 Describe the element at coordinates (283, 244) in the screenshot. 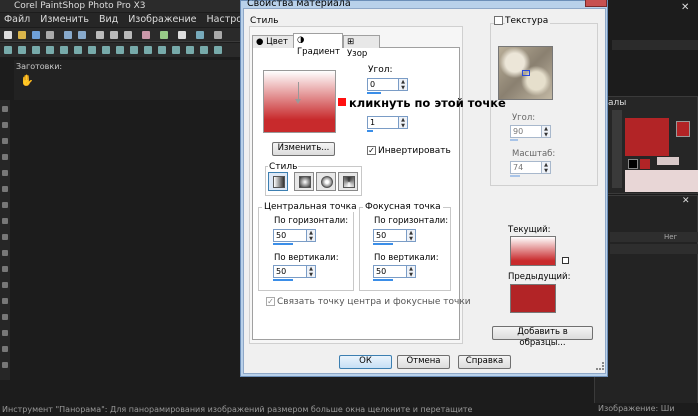

I see `center-h-slider` at that location.